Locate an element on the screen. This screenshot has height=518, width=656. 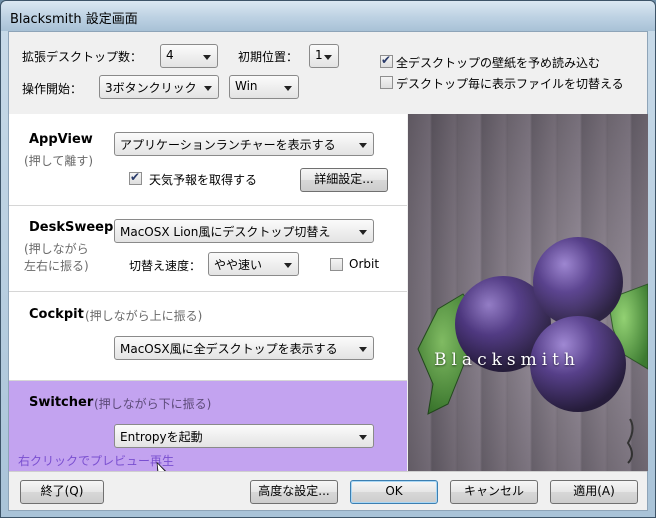
ok-button: OK is located at coordinates (394, 492).